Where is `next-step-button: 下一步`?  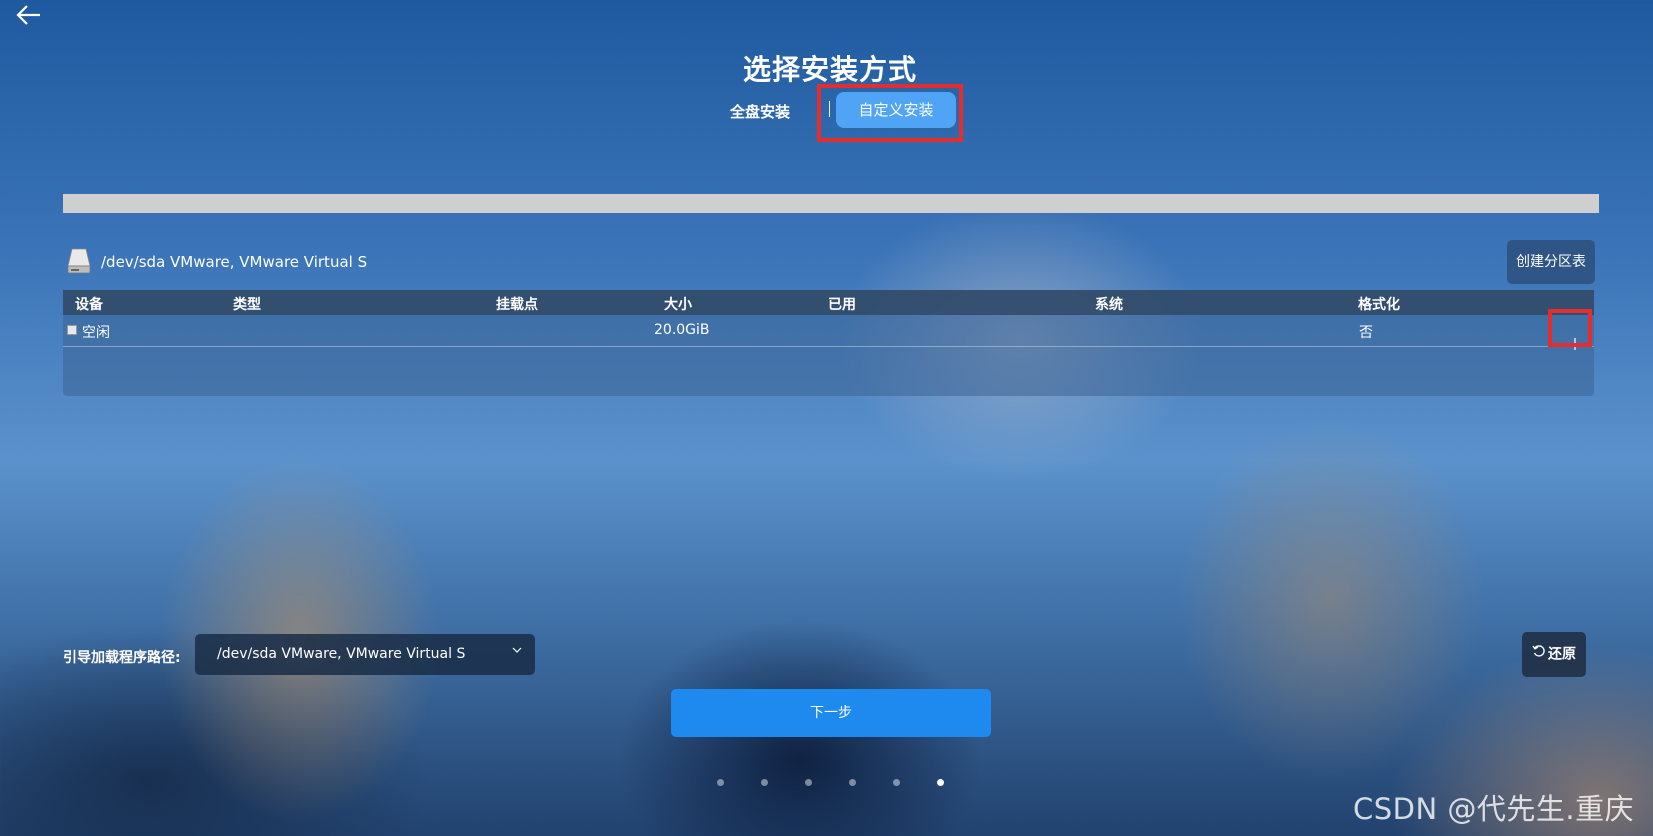 next-step-button: 下一步 is located at coordinates (831, 713).